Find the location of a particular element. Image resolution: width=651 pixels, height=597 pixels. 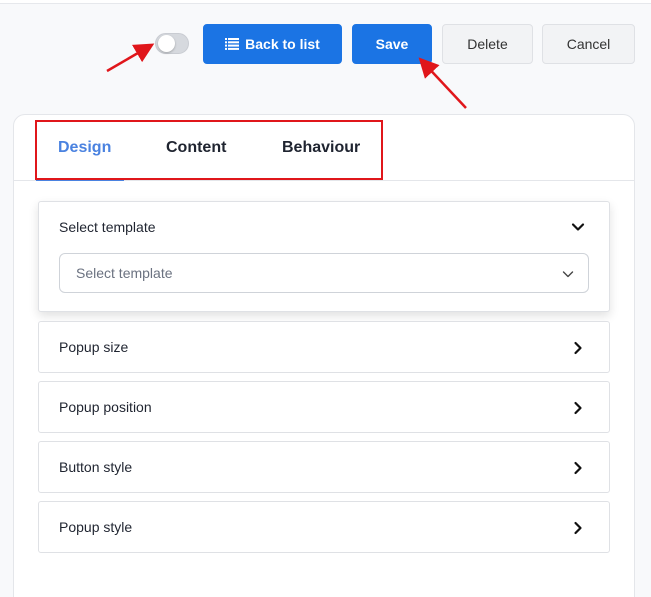

status-toggle is located at coordinates (172, 43).